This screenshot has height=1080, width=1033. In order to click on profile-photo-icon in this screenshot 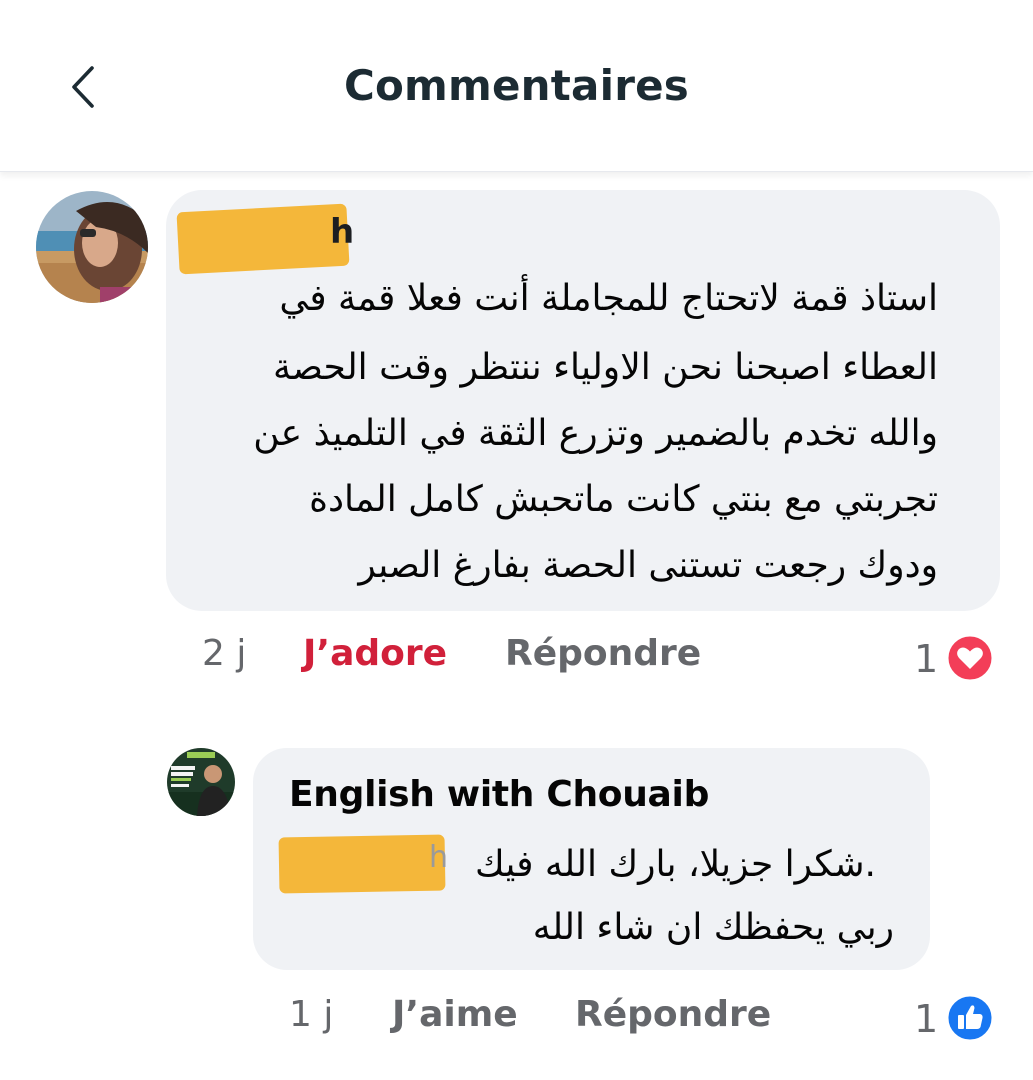, I will do `click(92, 247)`.